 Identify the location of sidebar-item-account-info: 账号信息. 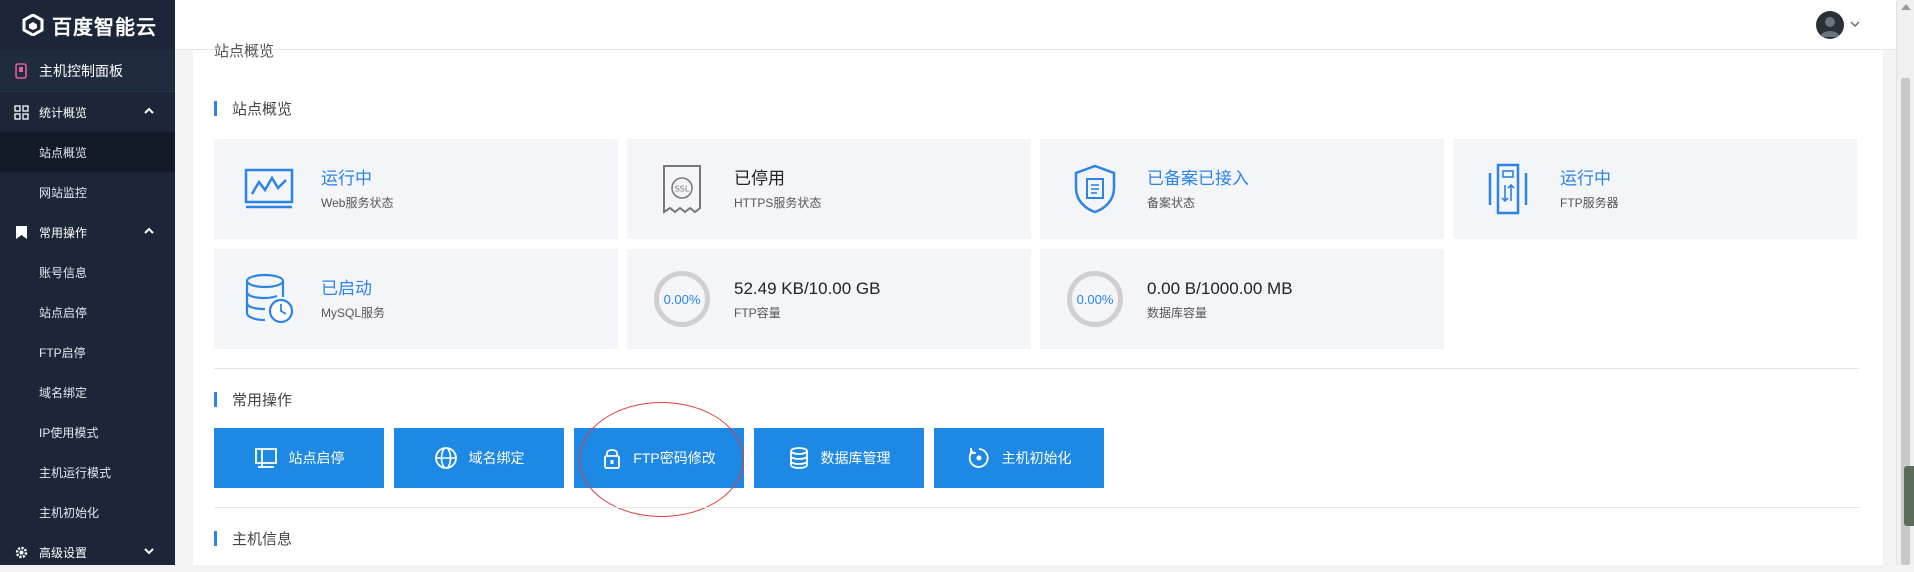
(87, 272).